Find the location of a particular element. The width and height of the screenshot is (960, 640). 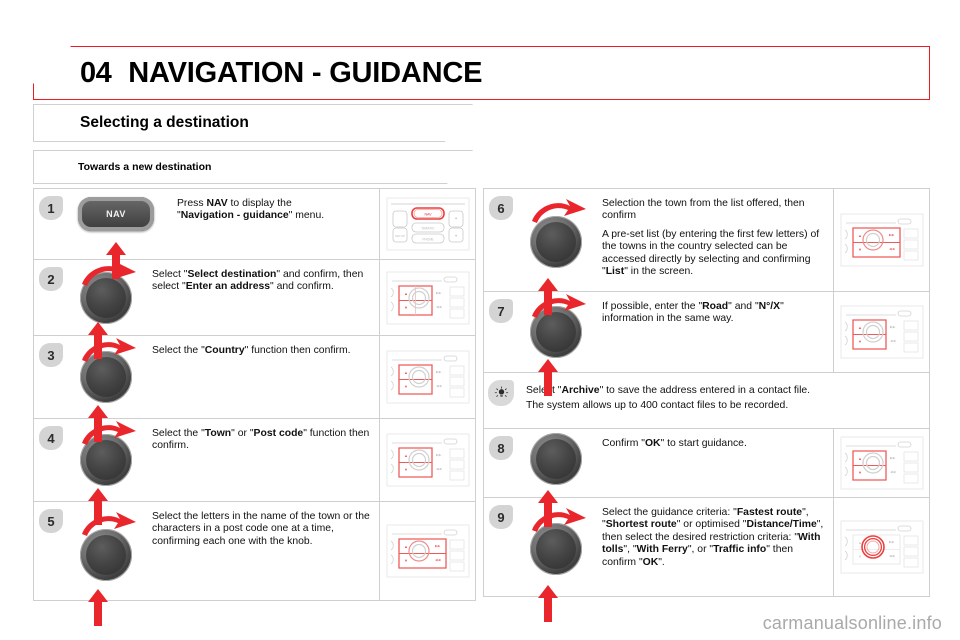

nav-button-illustration: NAV is located at coordinates (116, 214).